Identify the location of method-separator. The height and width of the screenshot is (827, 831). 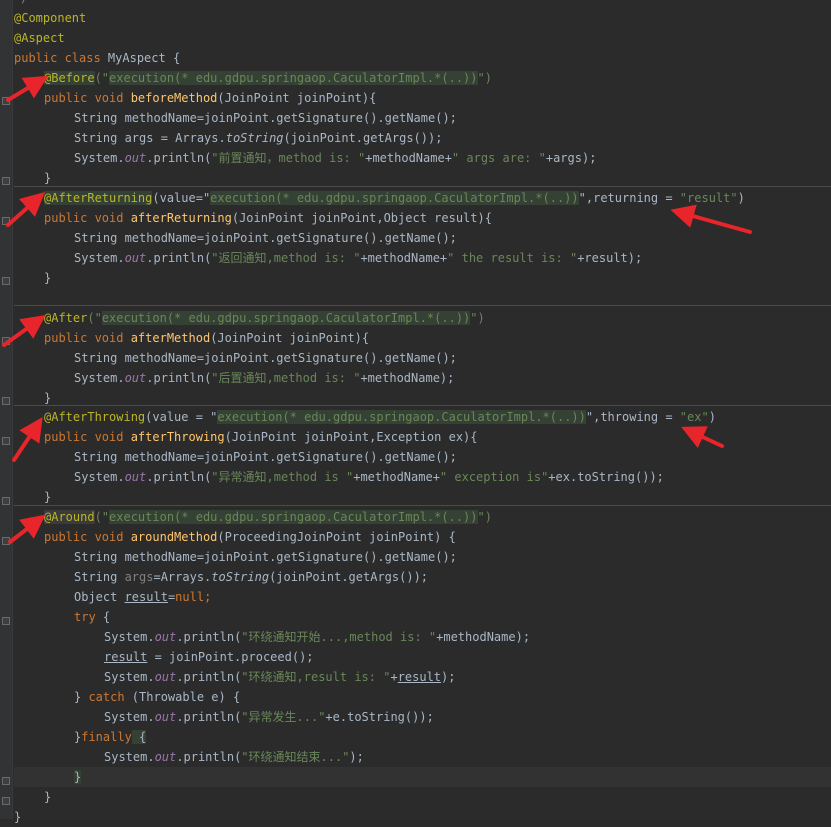
(422, 305).